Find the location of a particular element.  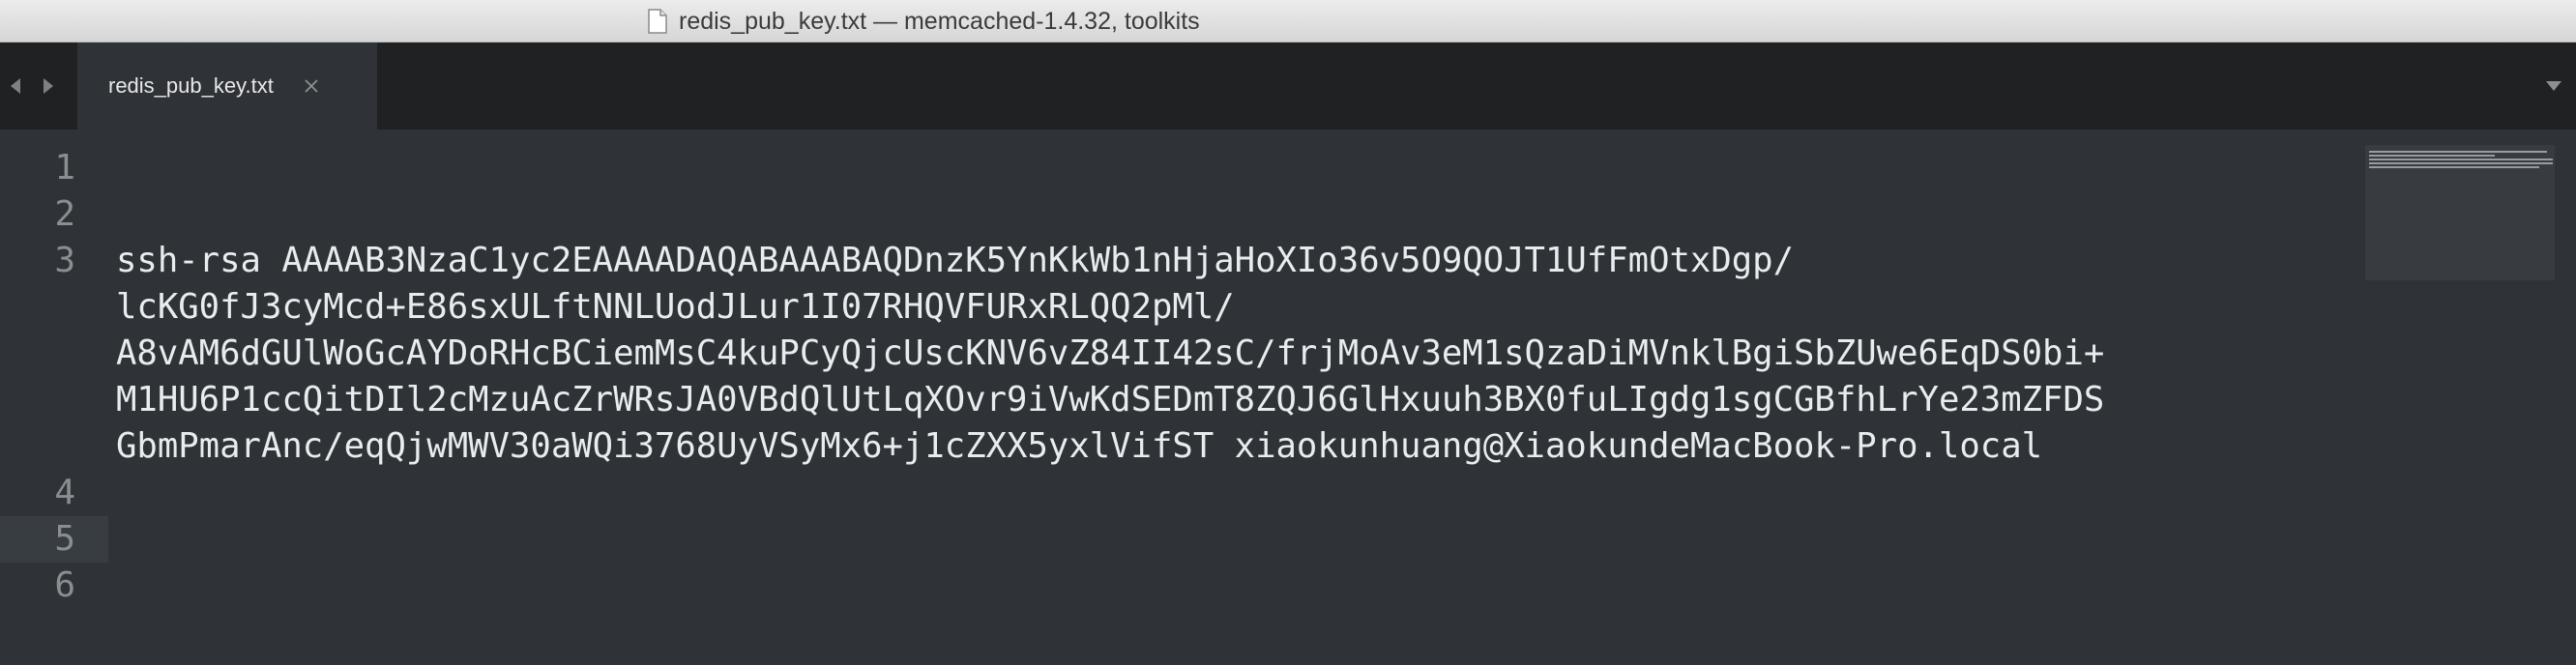

tab-label: redis_pub_key.txt is located at coordinates (191, 86).